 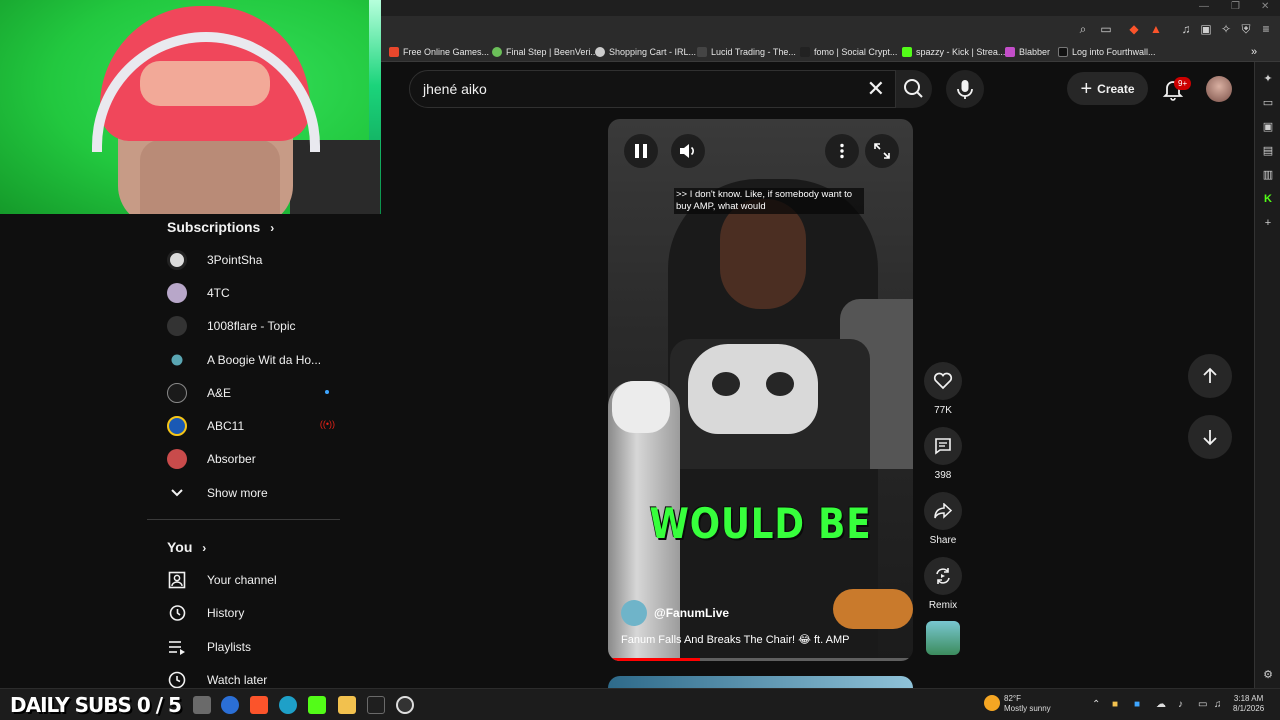 What do you see at coordinates (252, 425) in the screenshot?
I see `subscription-item: ABC11 ((•))` at bounding box center [252, 425].